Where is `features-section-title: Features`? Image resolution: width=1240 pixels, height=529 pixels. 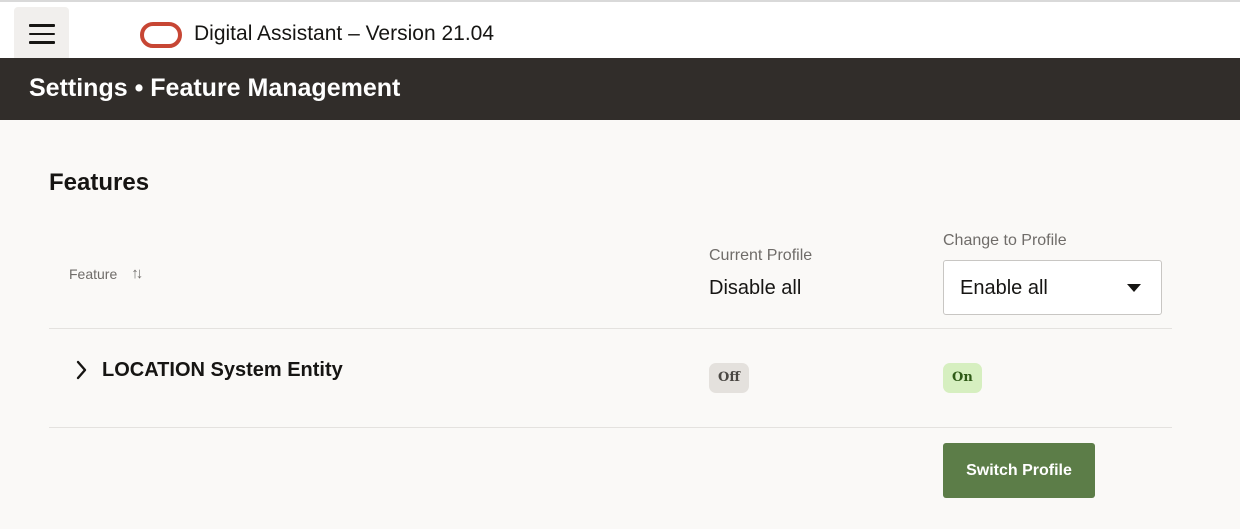
features-section-title: Features is located at coordinates (99, 182).